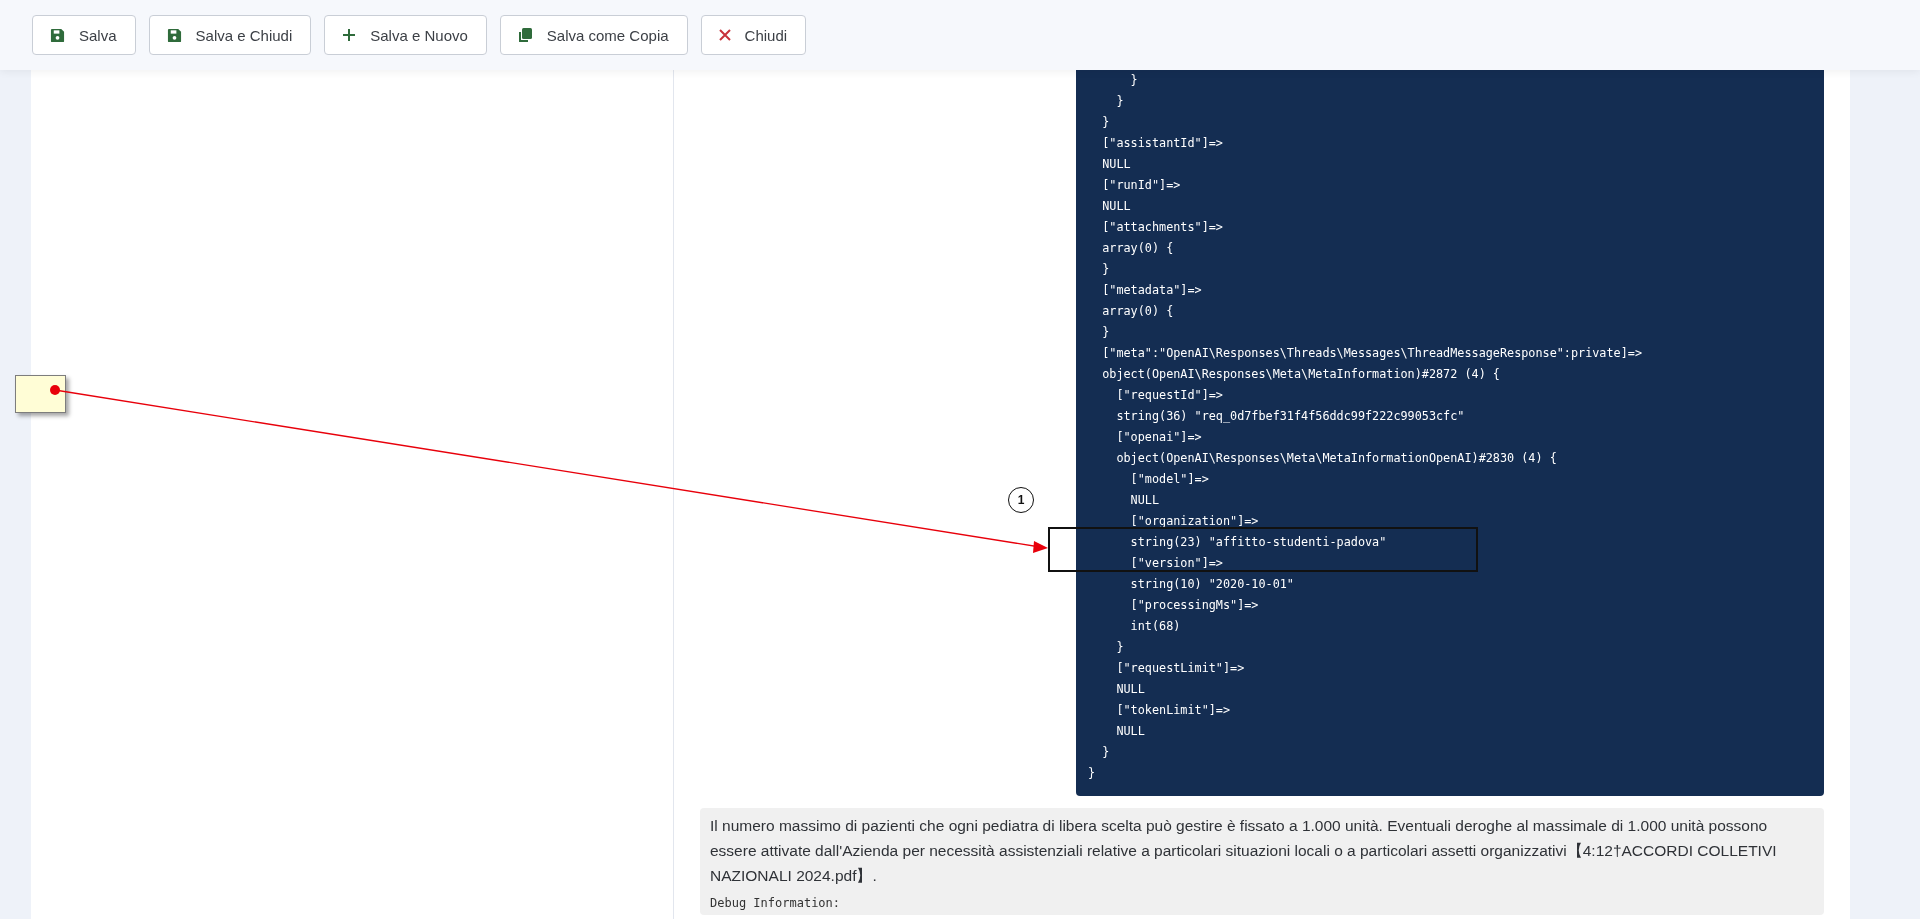 This screenshot has height=919, width=1920. I want to click on code-line: ["openai"]=>, so click(1159, 437).